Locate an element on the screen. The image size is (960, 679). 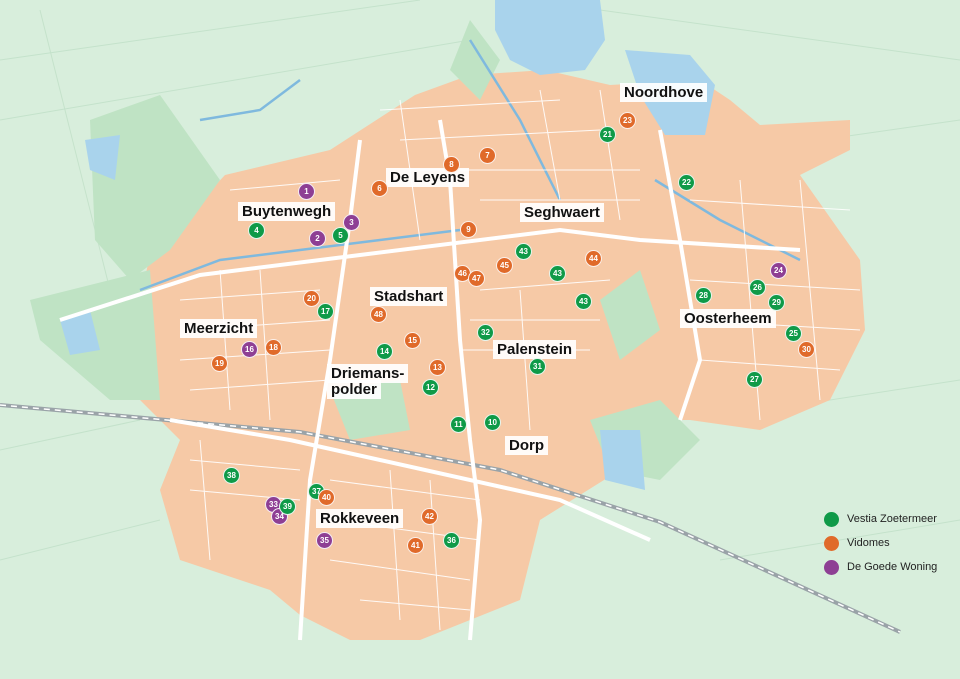
housing-marker: 40 is located at coordinates (326, 497).